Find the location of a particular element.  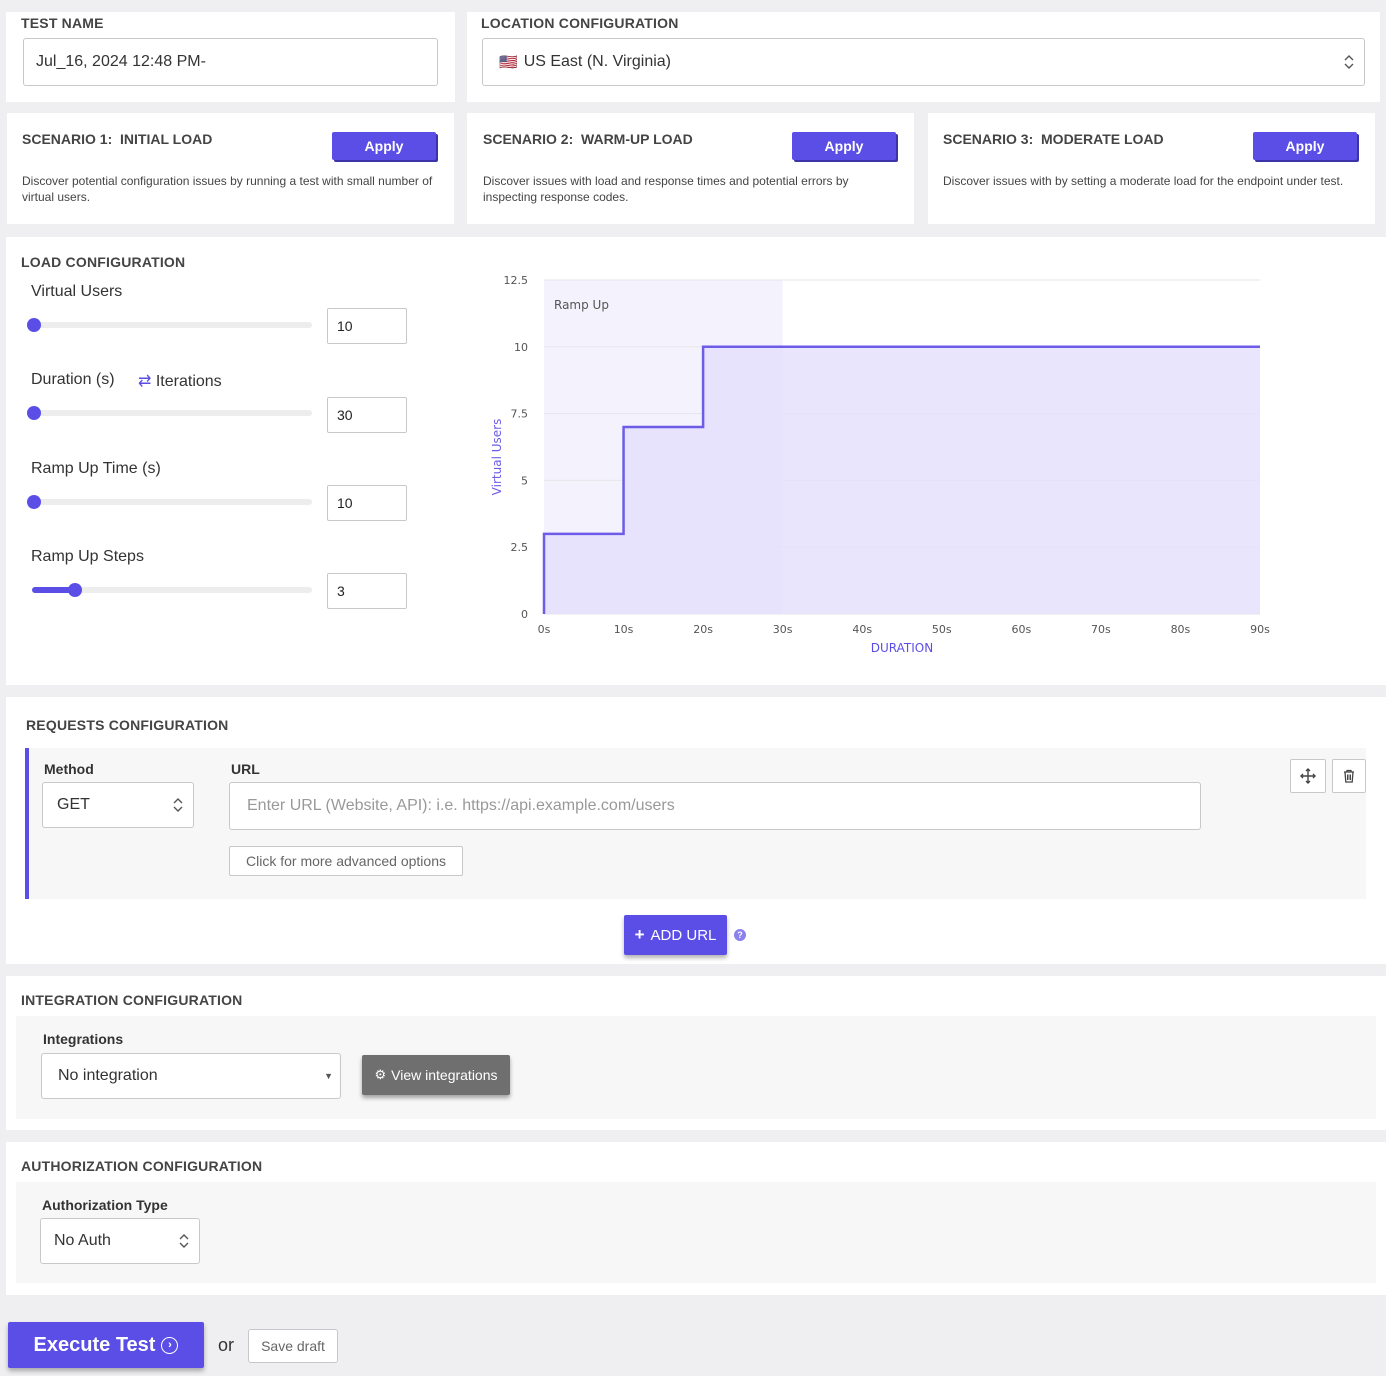

y-axis-label: Virtual Users is located at coordinates (497, 457).